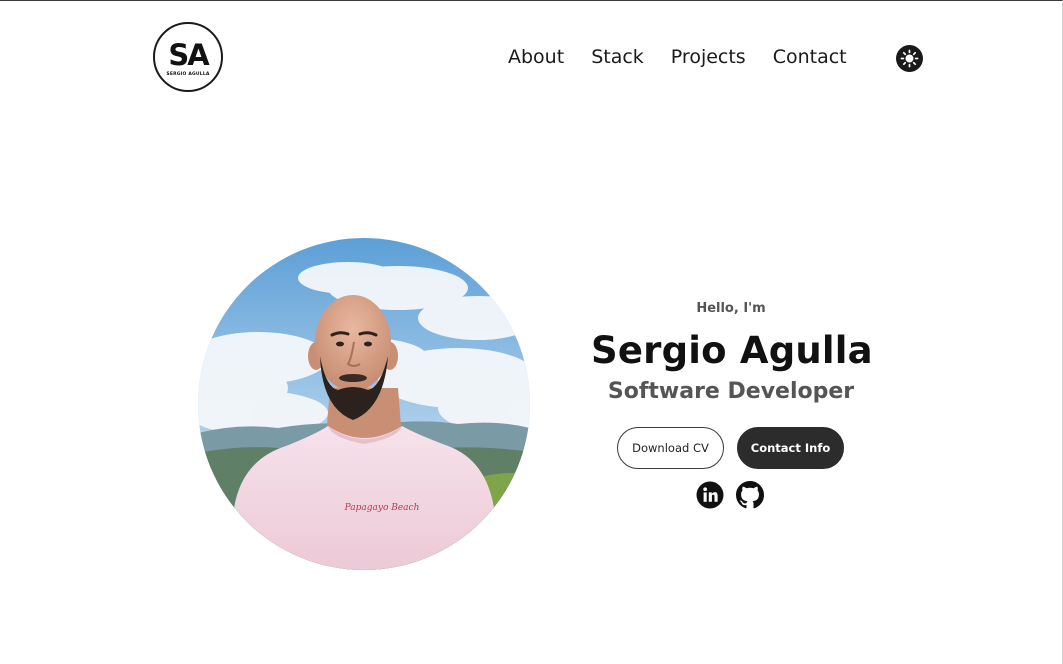 The height and width of the screenshot is (664, 1063). What do you see at coordinates (790, 448) in the screenshot?
I see `contact-info-button: Contact Info` at bounding box center [790, 448].